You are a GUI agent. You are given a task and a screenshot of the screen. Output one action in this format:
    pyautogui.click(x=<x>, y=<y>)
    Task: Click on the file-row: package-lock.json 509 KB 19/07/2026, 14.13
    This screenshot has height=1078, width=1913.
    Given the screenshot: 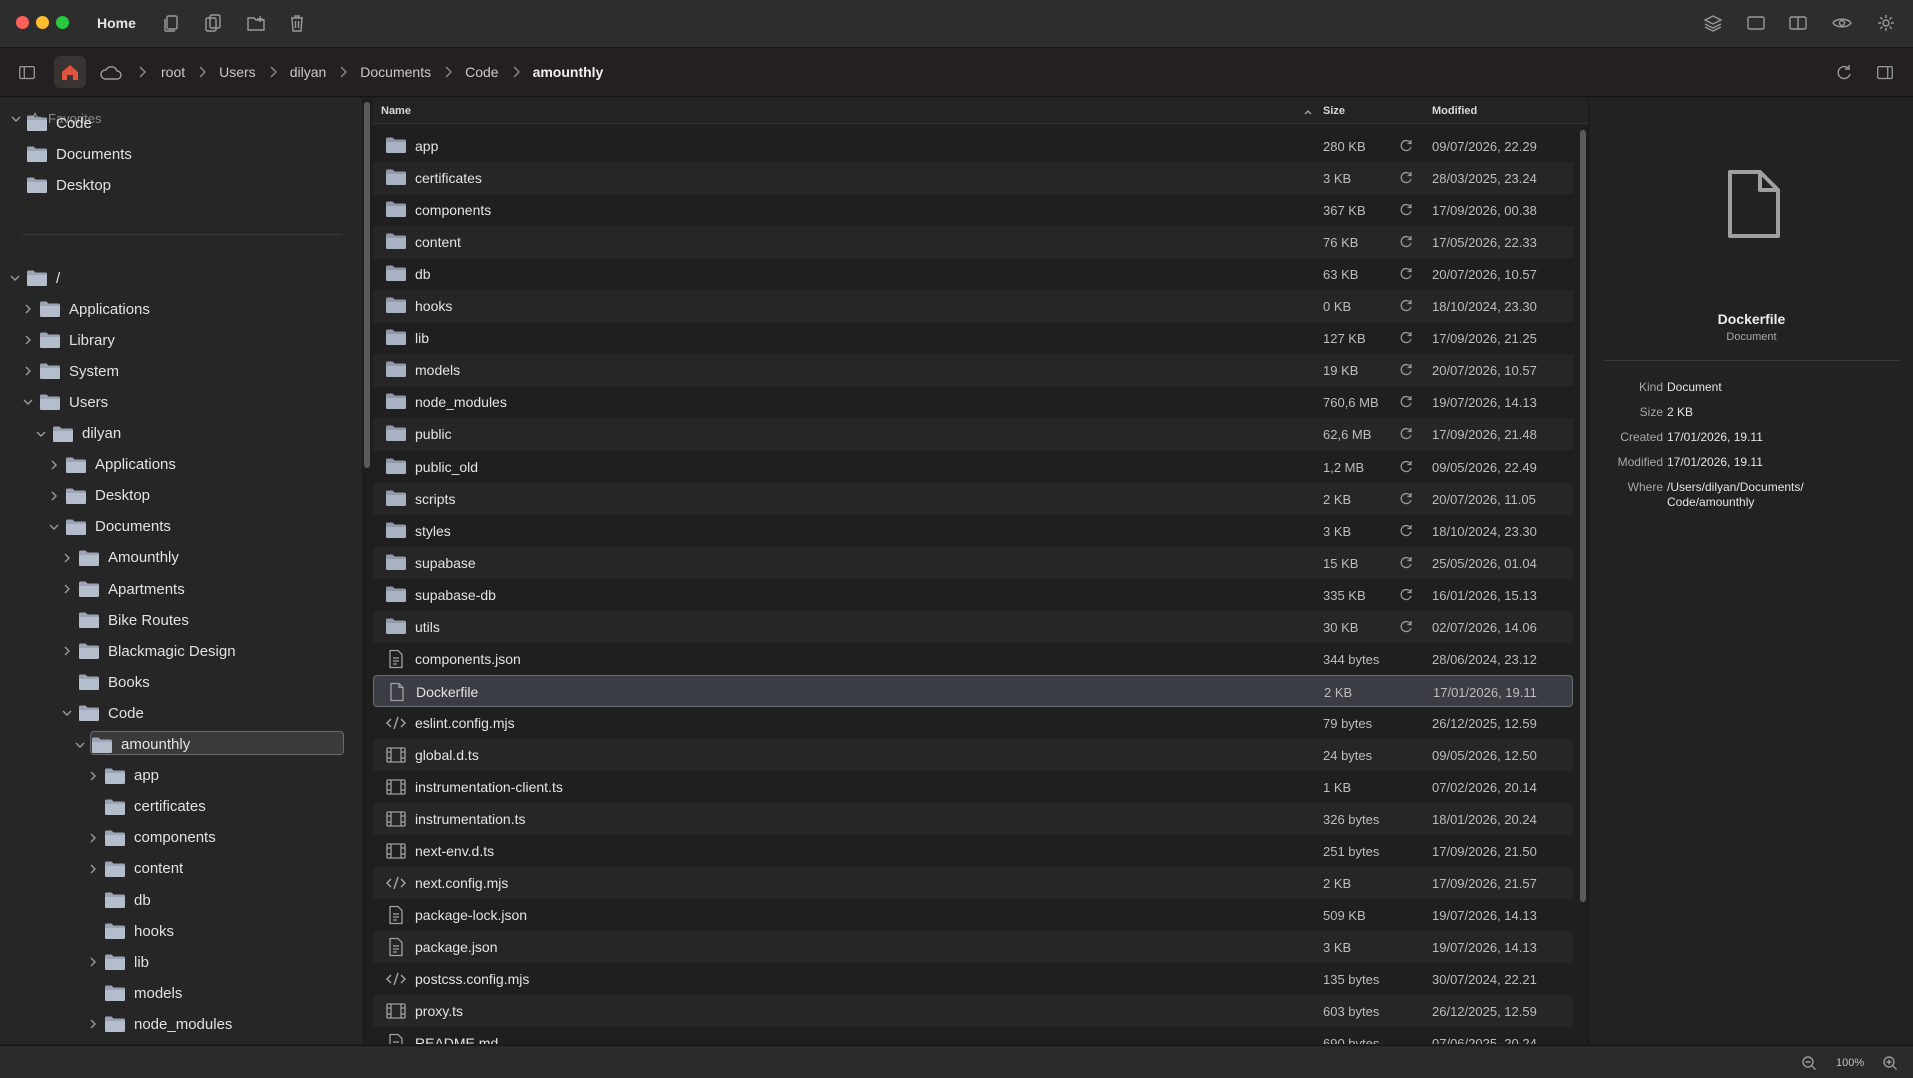 What is the action you would take?
    pyautogui.click(x=973, y=915)
    